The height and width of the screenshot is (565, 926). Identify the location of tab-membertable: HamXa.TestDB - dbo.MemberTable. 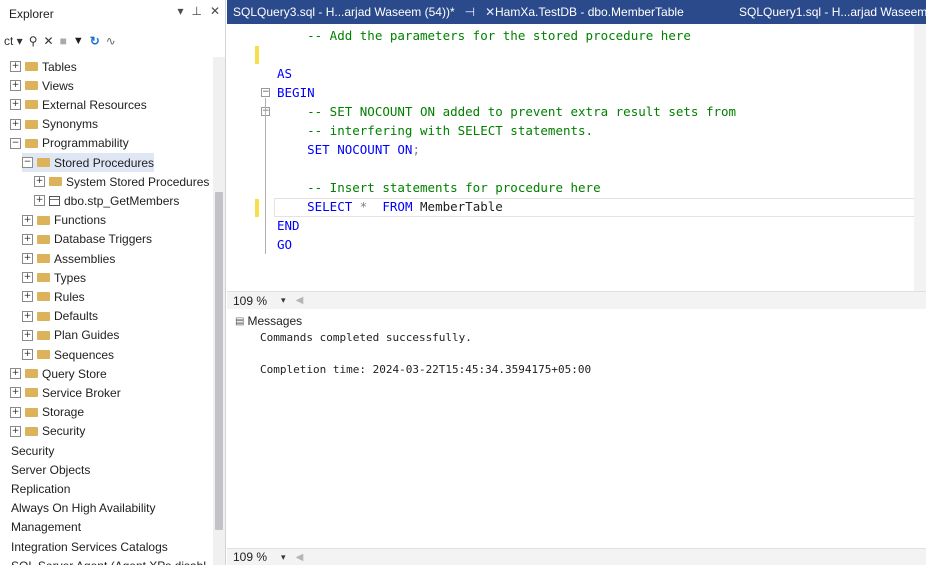
(587, 12).